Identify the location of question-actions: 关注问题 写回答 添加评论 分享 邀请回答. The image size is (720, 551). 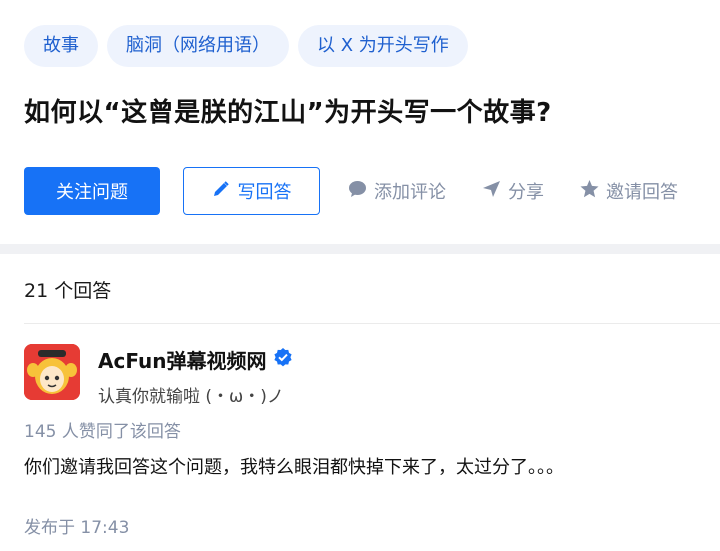
(351, 191).